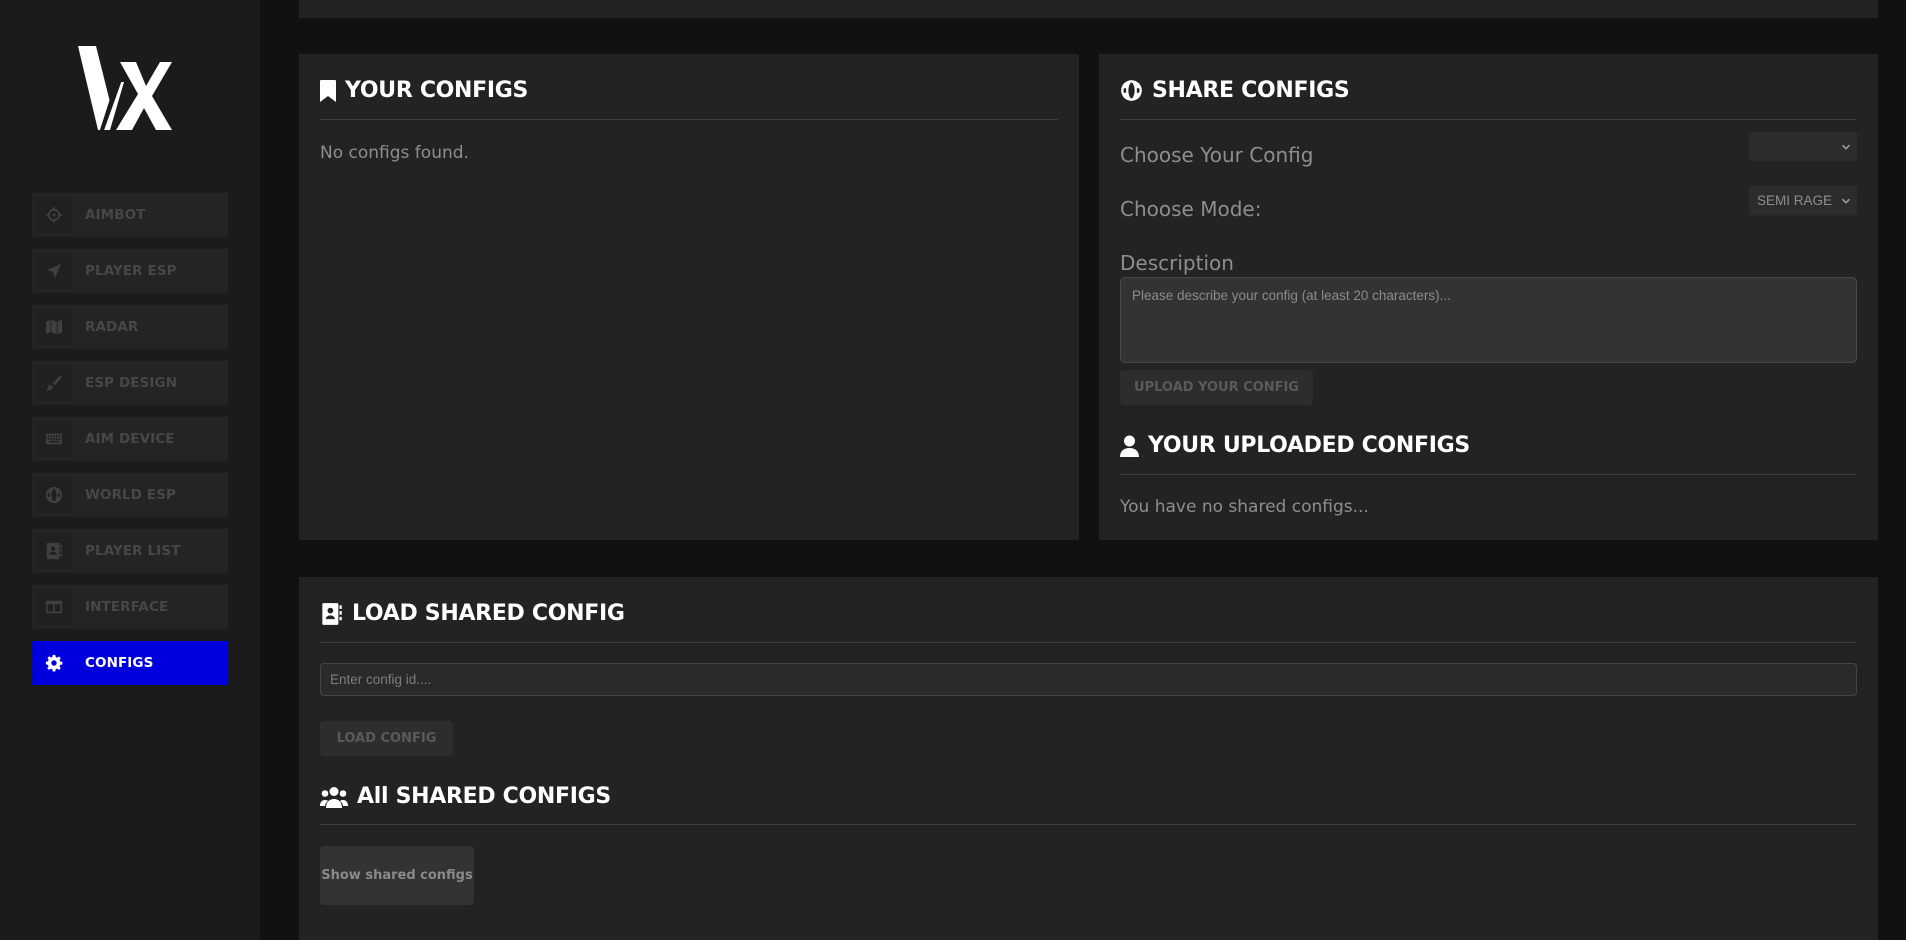 The height and width of the screenshot is (940, 1906). I want to click on load-shared-title: LOAD SHARED CONFIG, so click(488, 613).